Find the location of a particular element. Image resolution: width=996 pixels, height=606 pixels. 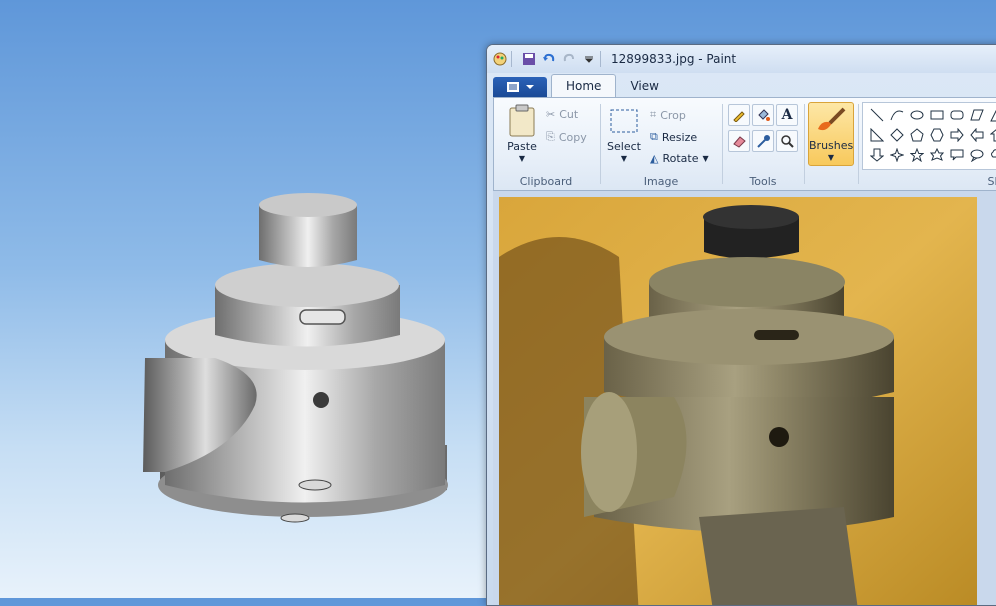

cut-button: ✂ Cut is located at coordinates (562, 114).